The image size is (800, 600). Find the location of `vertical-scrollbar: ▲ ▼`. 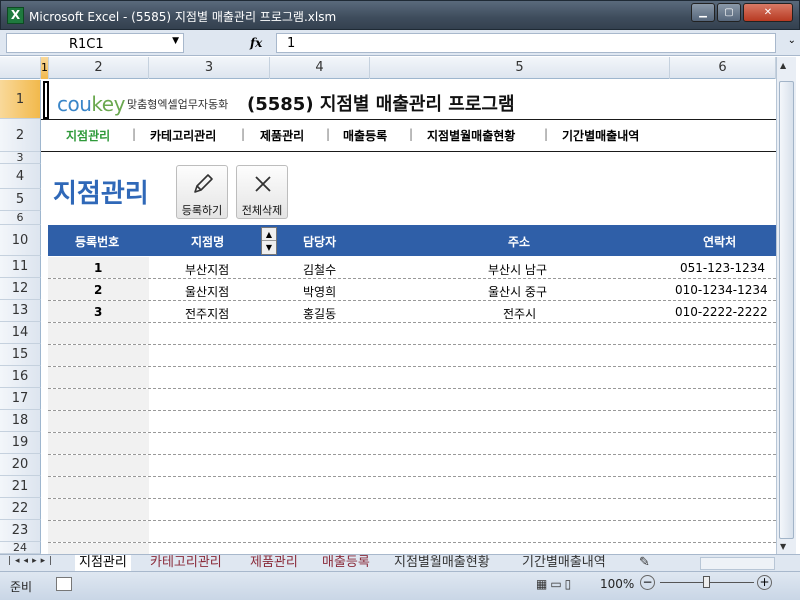

vertical-scrollbar: ▲ ▼ is located at coordinates (786, 305).